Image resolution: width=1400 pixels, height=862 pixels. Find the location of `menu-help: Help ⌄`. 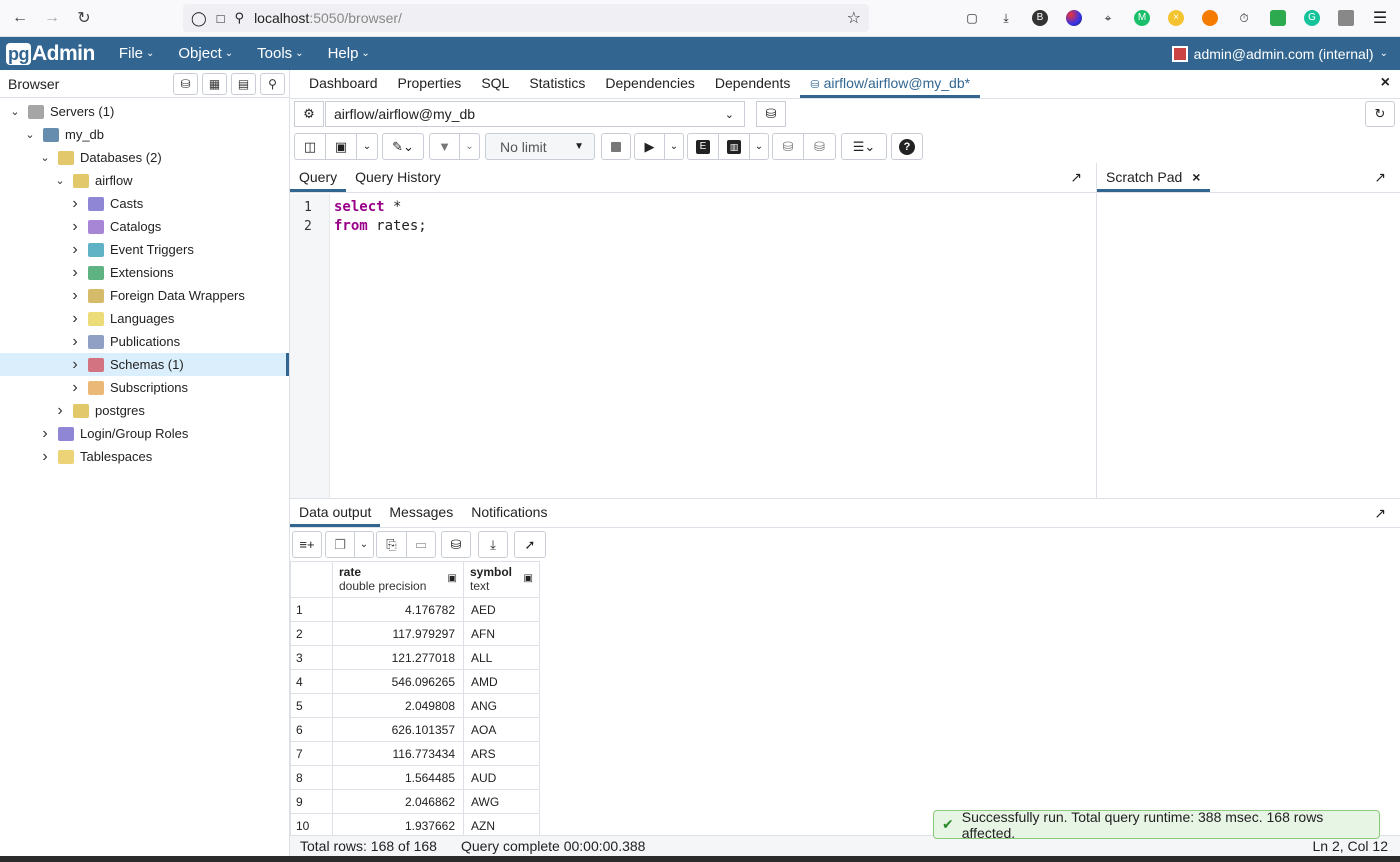

menu-help: Help ⌄ is located at coordinates (349, 53).